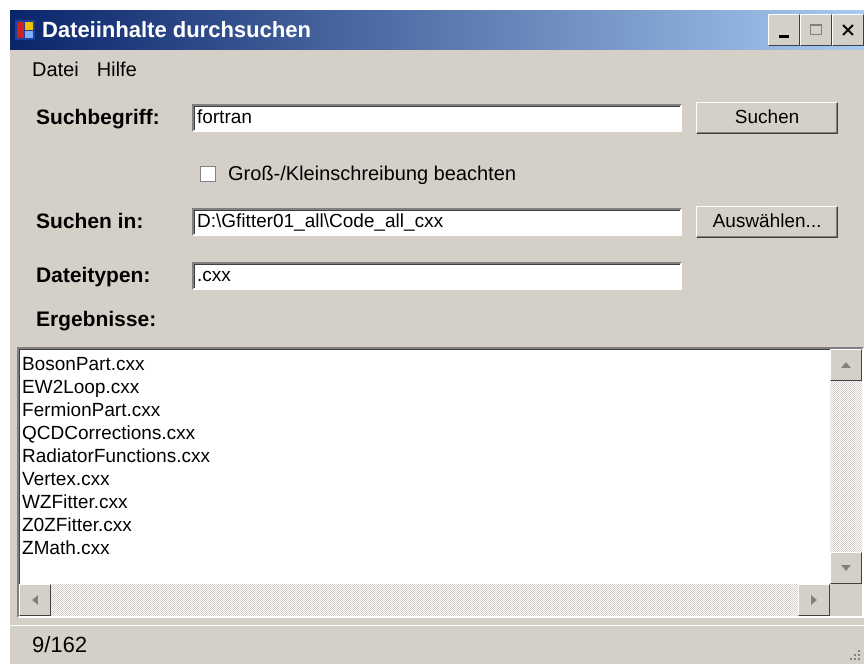 Image resolution: width=864 pixels, height=664 pixels. I want to click on app-icon, so click(25, 30).